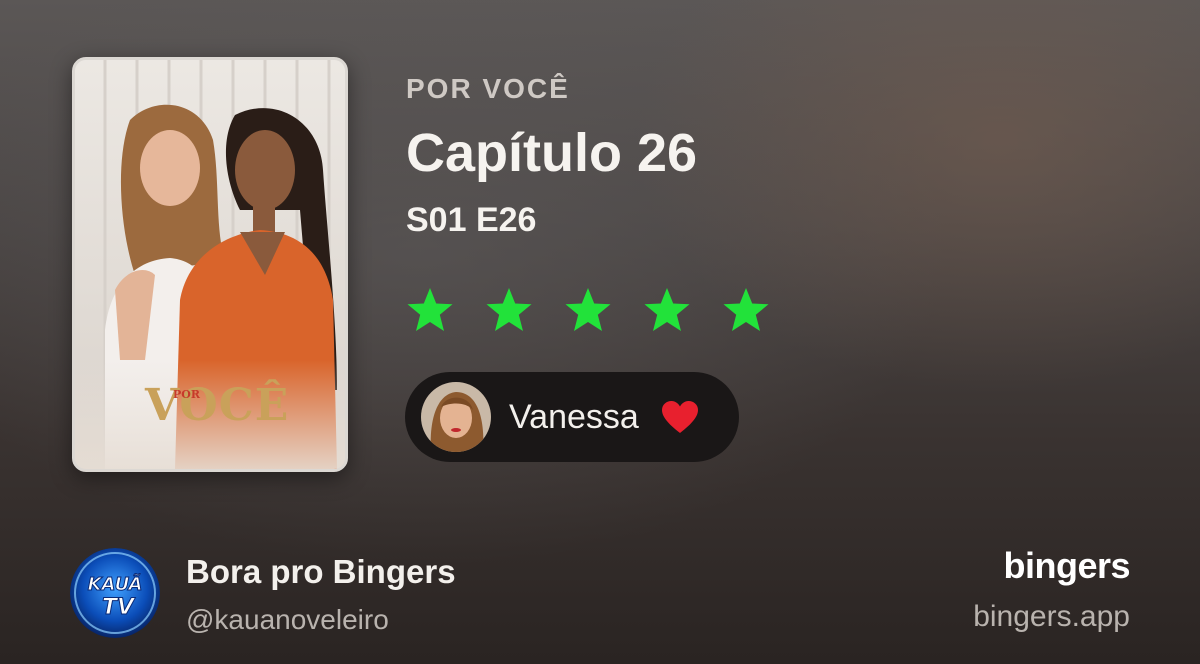 Image resolution: width=1200 pixels, height=664 pixels. What do you see at coordinates (321, 572) in the screenshot?
I see `profile-name: Bora pro Bingers` at bounding box center [321, 572].